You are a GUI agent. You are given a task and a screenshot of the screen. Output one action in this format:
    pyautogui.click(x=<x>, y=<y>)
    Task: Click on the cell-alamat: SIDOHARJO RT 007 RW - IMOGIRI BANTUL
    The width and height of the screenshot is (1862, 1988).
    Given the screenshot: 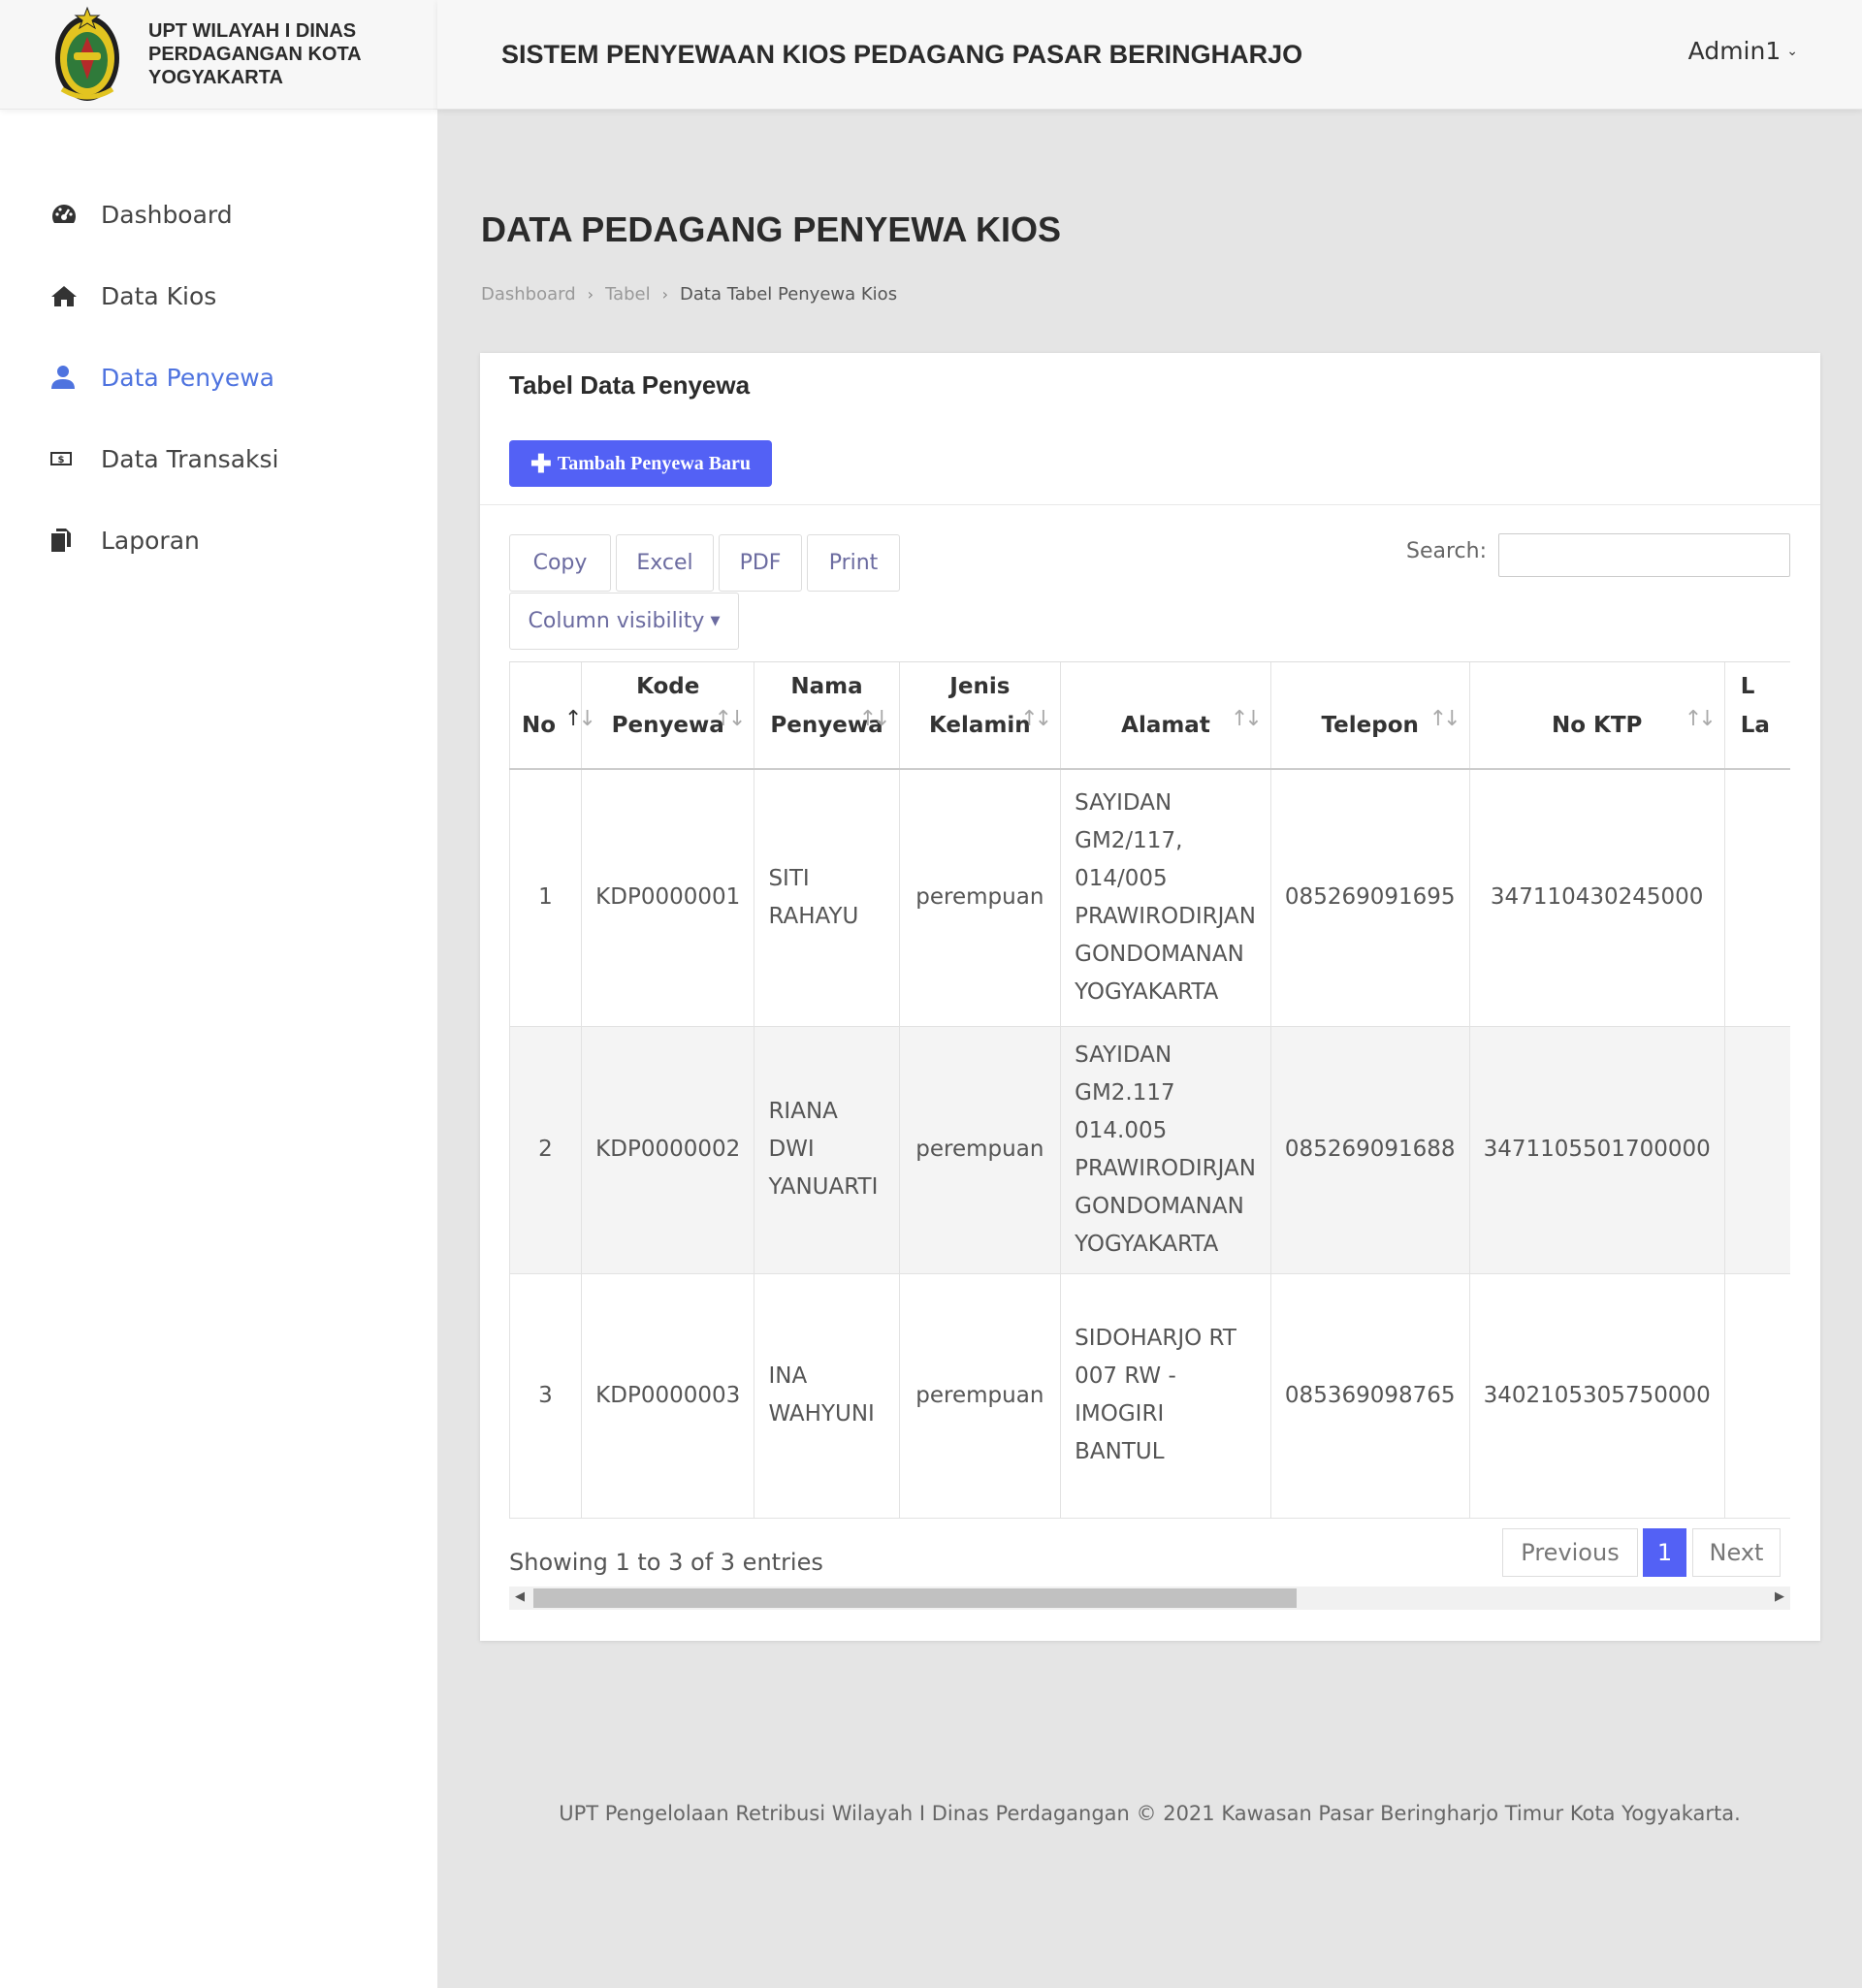 What is the action you would take?
    pyautogui.click(x=1166, y=1396)
    